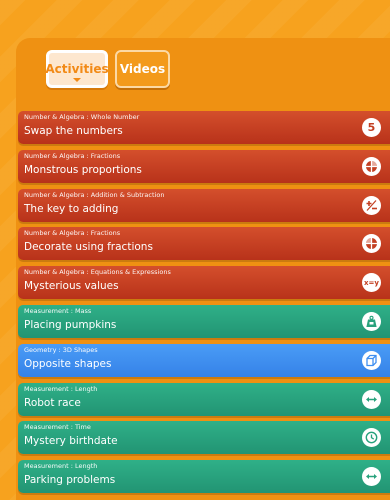 Image resolution: width=390 pixels, height=500 pixels. I want to click on activity-card: Measurement : Length Parking problems, so click(204, 477).